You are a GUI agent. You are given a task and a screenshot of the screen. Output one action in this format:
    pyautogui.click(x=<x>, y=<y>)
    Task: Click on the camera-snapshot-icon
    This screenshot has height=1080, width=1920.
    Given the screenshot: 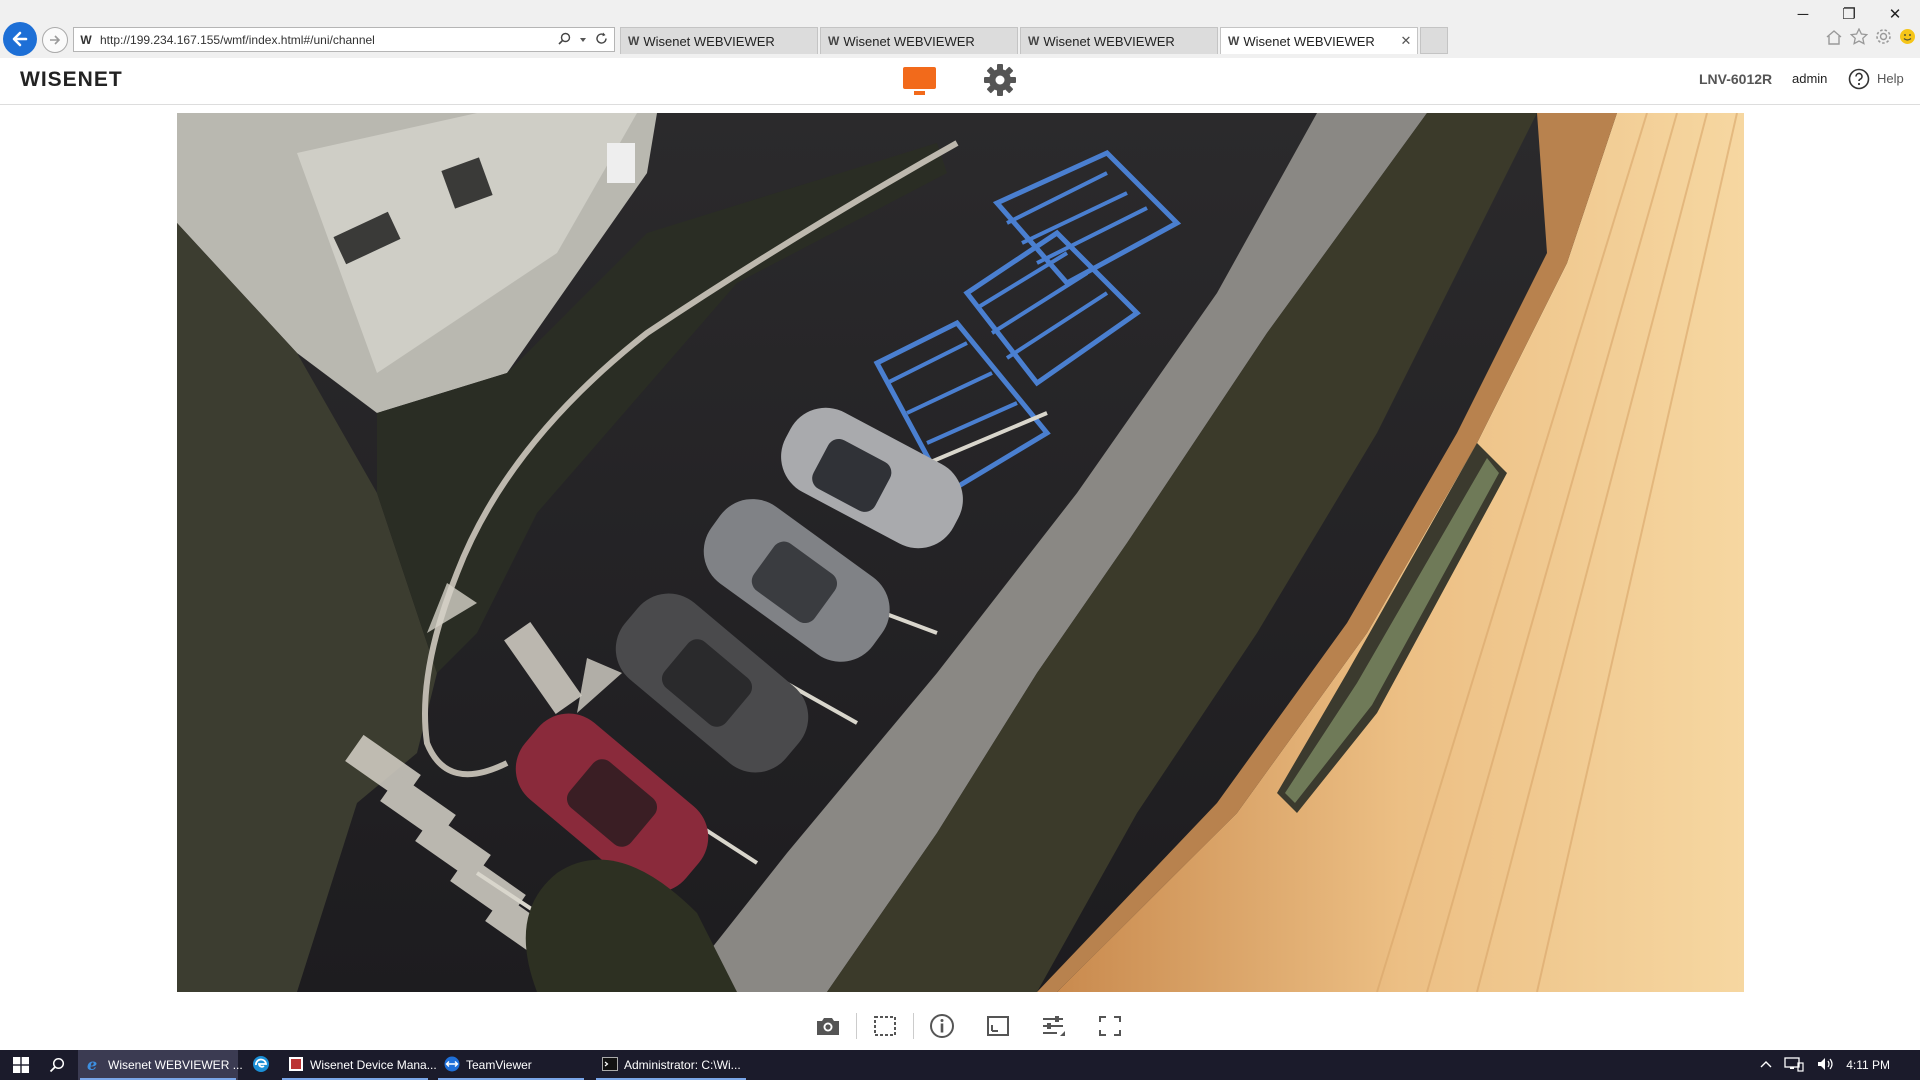 What is the action you would take?
    pyautogui.click(x=828, y=1026)
    